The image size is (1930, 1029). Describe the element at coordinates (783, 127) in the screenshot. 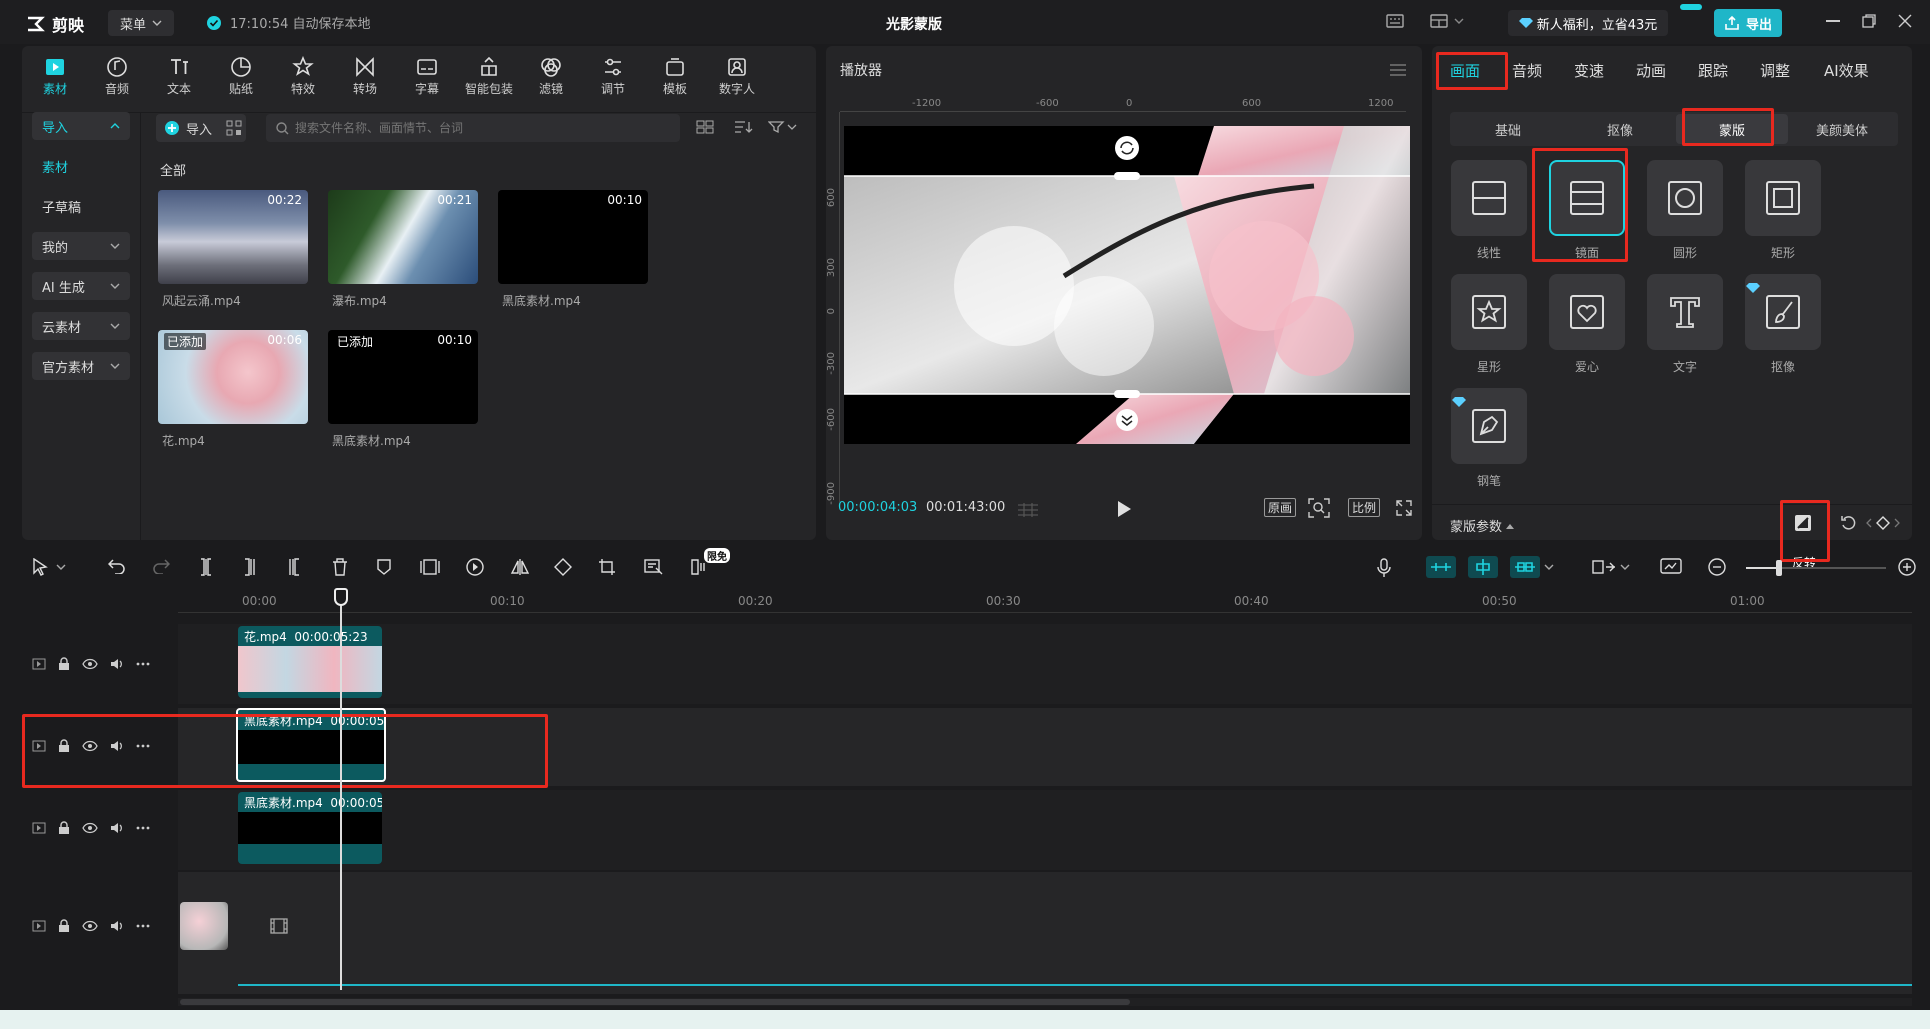

I see `filter-icon` at that location.